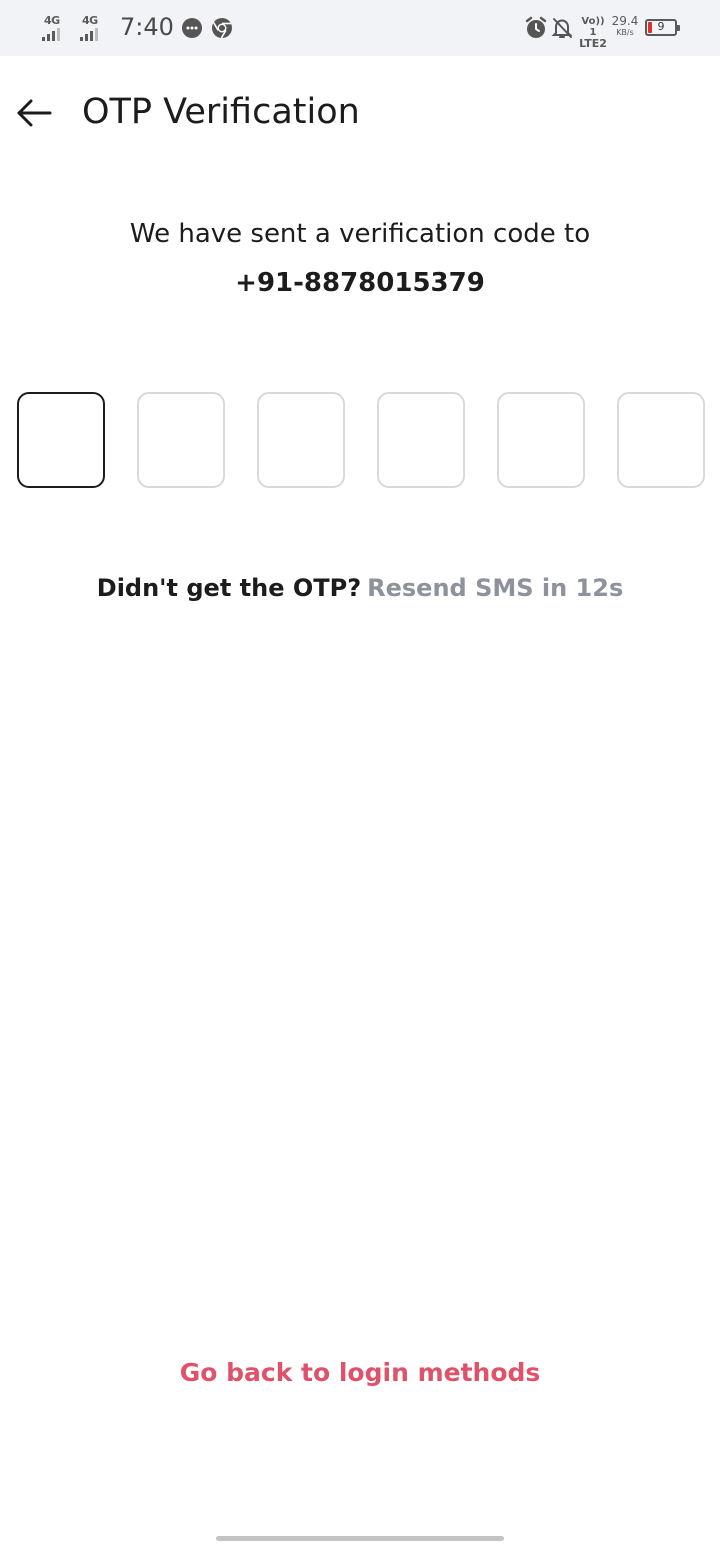 The image size is (720, 1544). What do you see at coordinates (495, 588) in the screenshot?
I see `resend-sms-timer: Resend SMS in 12s` at bounding box center [495, 588].